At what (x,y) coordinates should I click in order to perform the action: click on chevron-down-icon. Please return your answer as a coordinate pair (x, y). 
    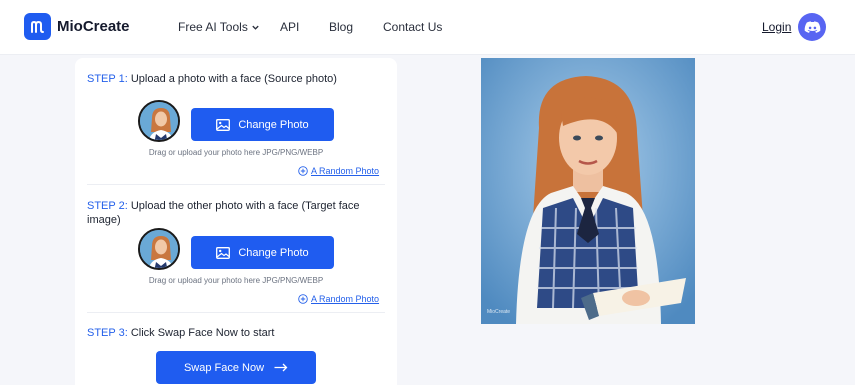
    Looking at the image, I should click on (255, 27).